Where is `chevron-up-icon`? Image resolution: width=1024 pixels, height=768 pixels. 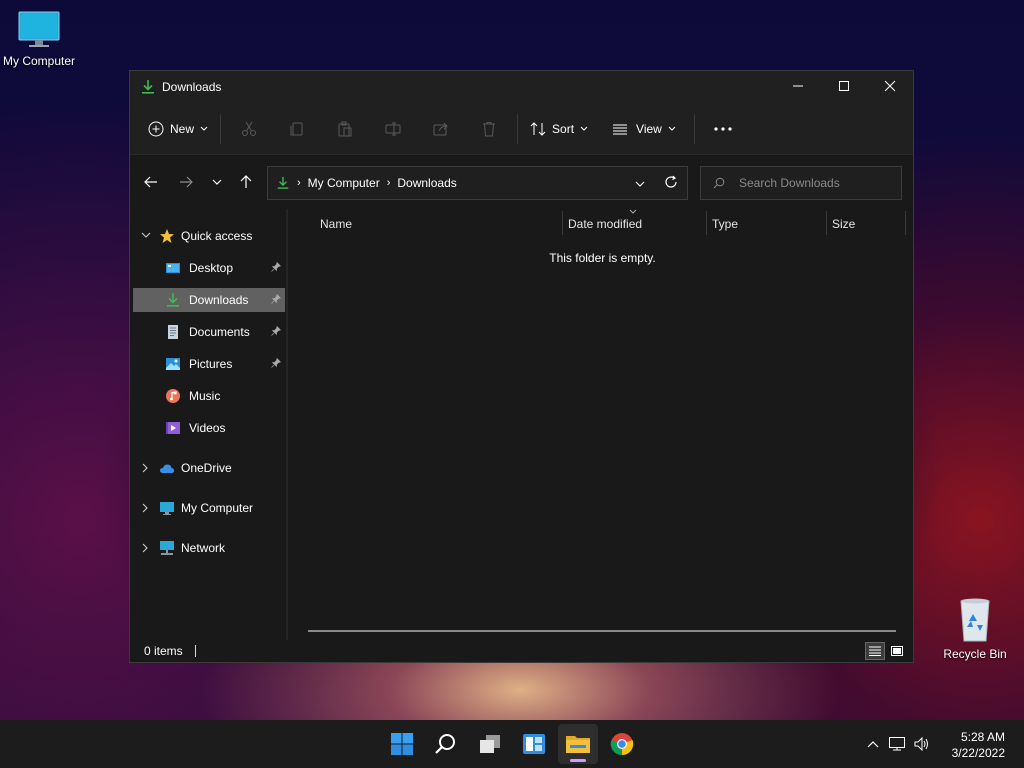 chevron-up-icon is located at coordinates (873, 744).